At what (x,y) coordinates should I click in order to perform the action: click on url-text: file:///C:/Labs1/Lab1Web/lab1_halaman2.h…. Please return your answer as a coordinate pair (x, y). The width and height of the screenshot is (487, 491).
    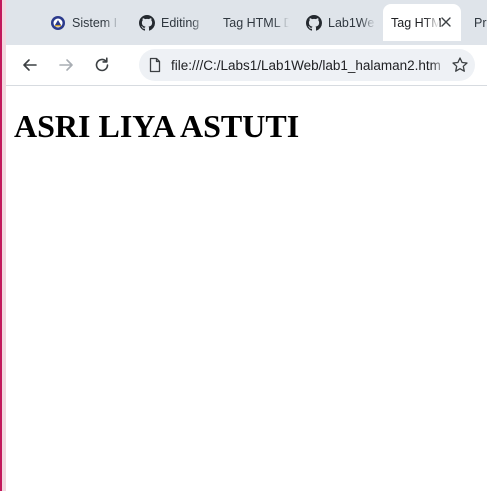
    Looking at the image, I should click on (309, 65).